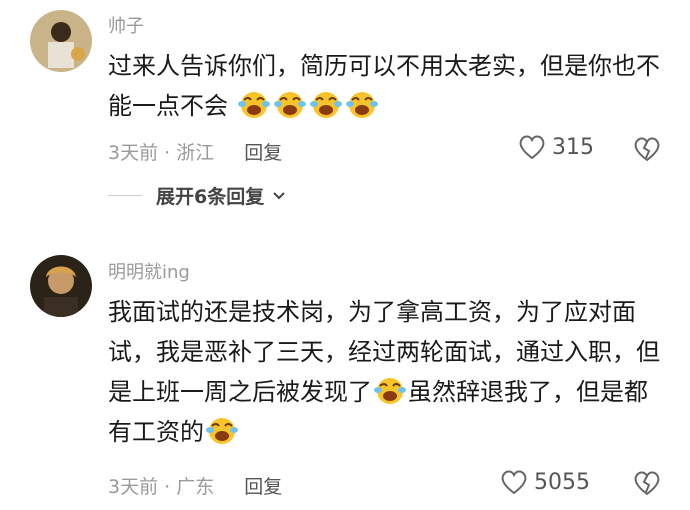  I want to click on comment-text: 过来人告诉你们，简历可以不用太老实，但是你也不能一点不会, so click(384, 86).